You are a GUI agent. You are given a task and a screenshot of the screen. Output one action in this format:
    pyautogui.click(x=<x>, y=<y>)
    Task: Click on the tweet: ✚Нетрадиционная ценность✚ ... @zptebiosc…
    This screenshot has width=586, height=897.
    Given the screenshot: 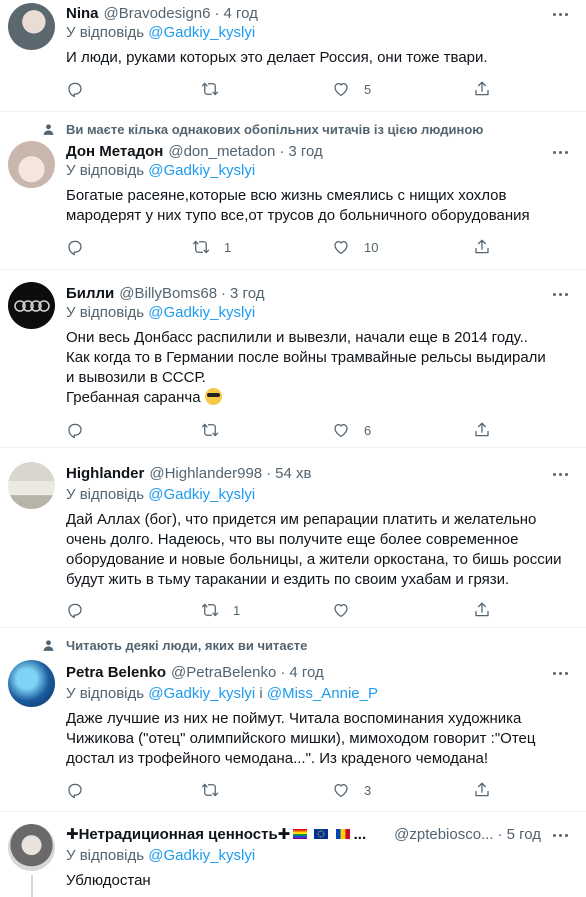 What is the action you would take?
    pyautogui.click(x=293, y=854)
    